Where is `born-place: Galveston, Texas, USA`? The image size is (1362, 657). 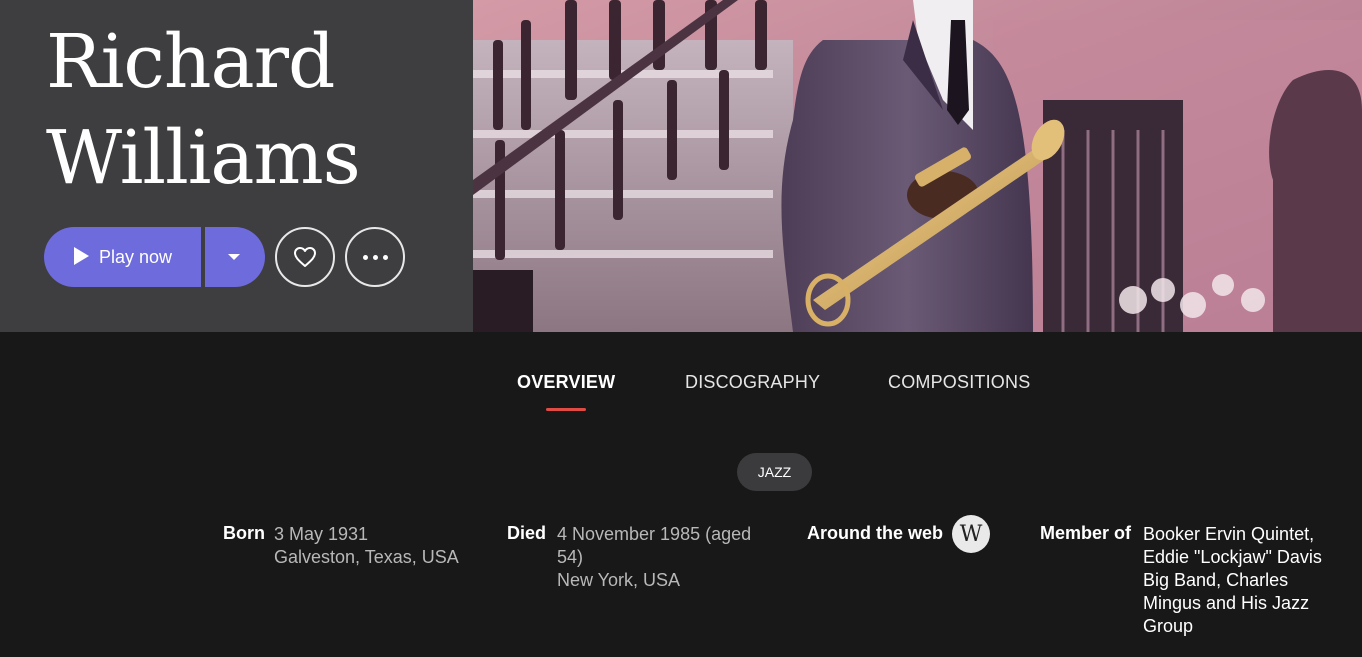 born-place: Galveston, Texas, USA is located at coordinates (366, 557).